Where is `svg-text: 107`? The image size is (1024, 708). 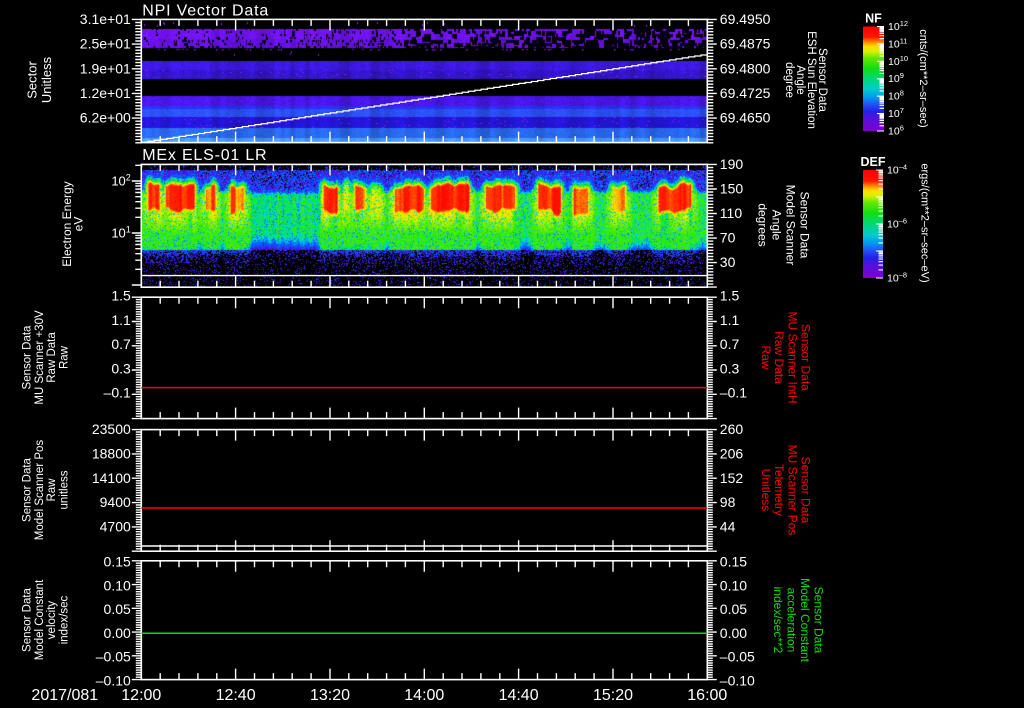 svg-text: 107 is located at coordinates (896, 113).